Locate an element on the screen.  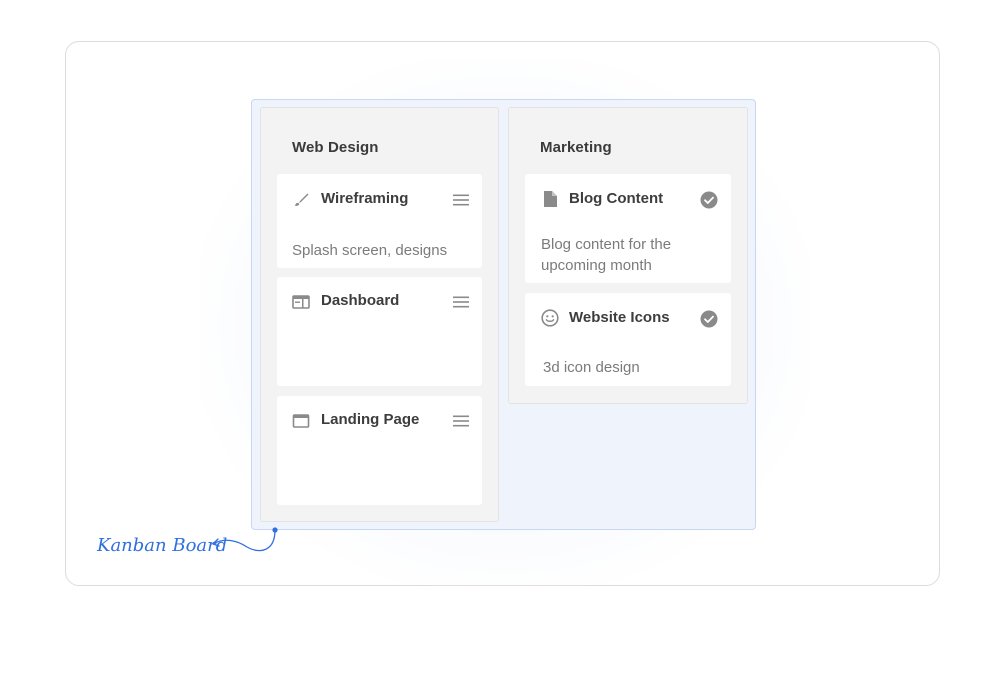
card-title: Blog Content is located at coordinates (616, 198).